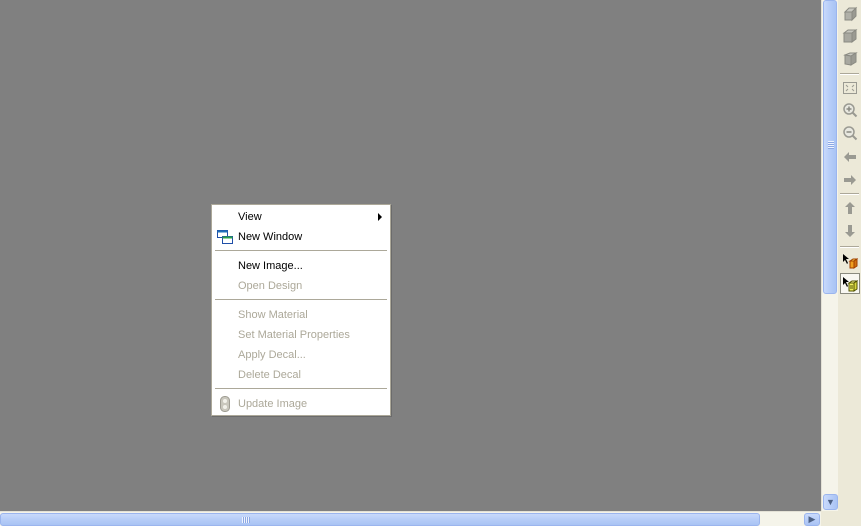 This screenshot has width=861, height=526. I want to click on menu-item-open-design-label: Open Design, so click(270, 286).